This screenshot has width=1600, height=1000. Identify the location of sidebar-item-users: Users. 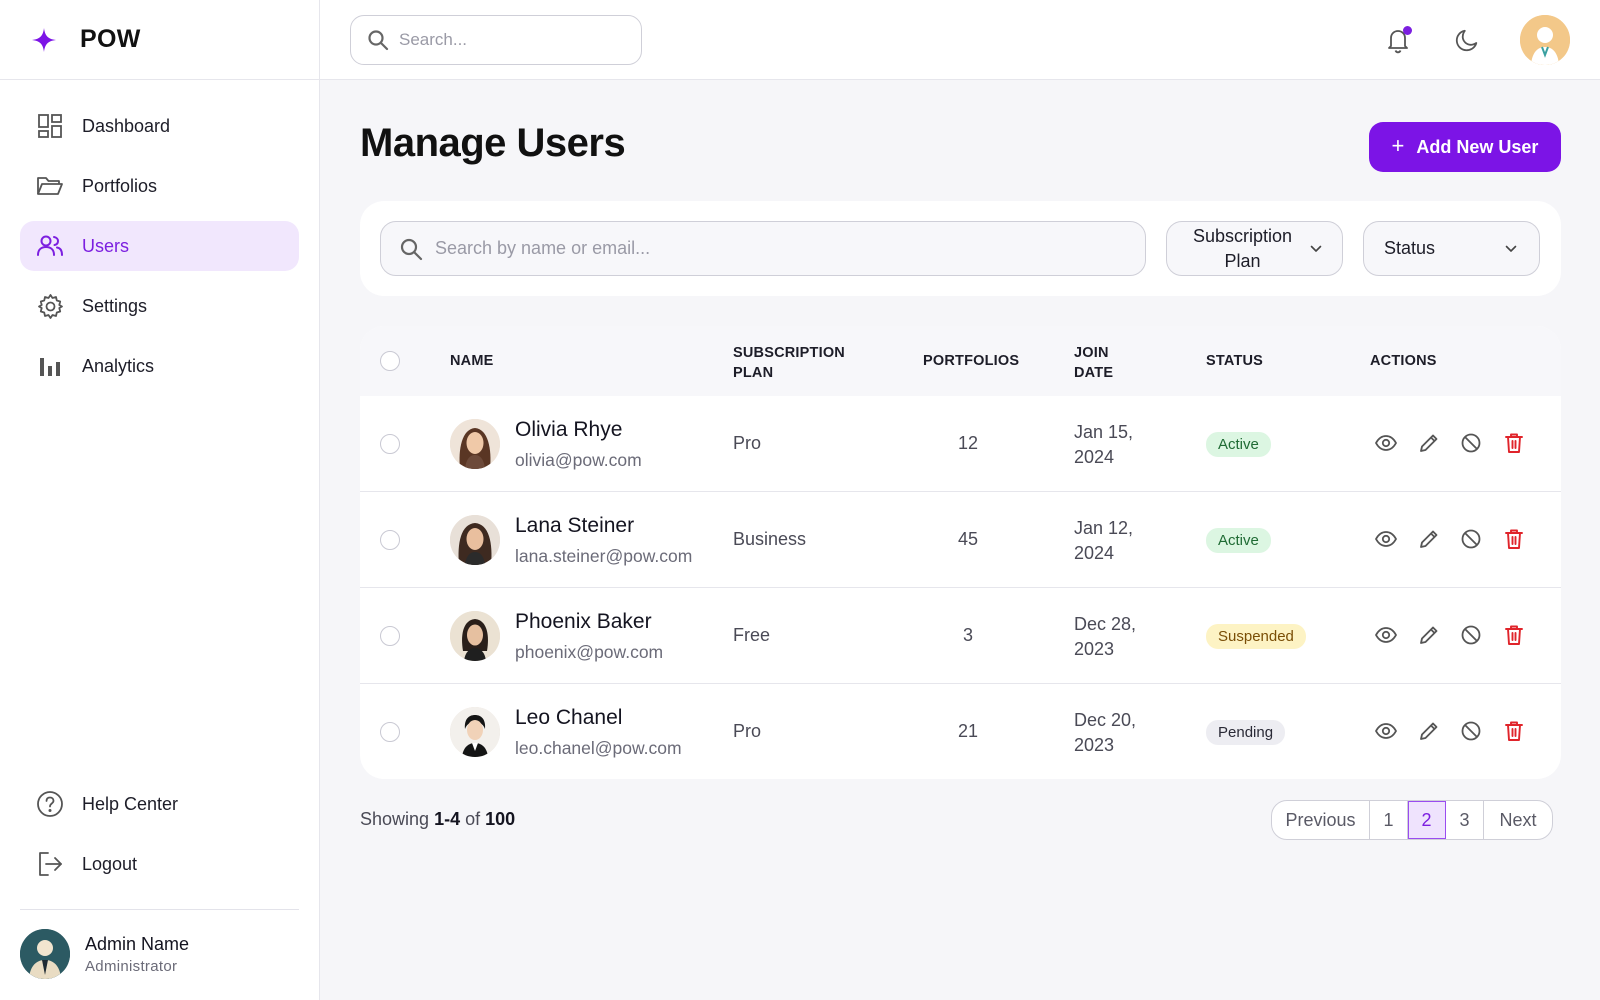
(159, 246).